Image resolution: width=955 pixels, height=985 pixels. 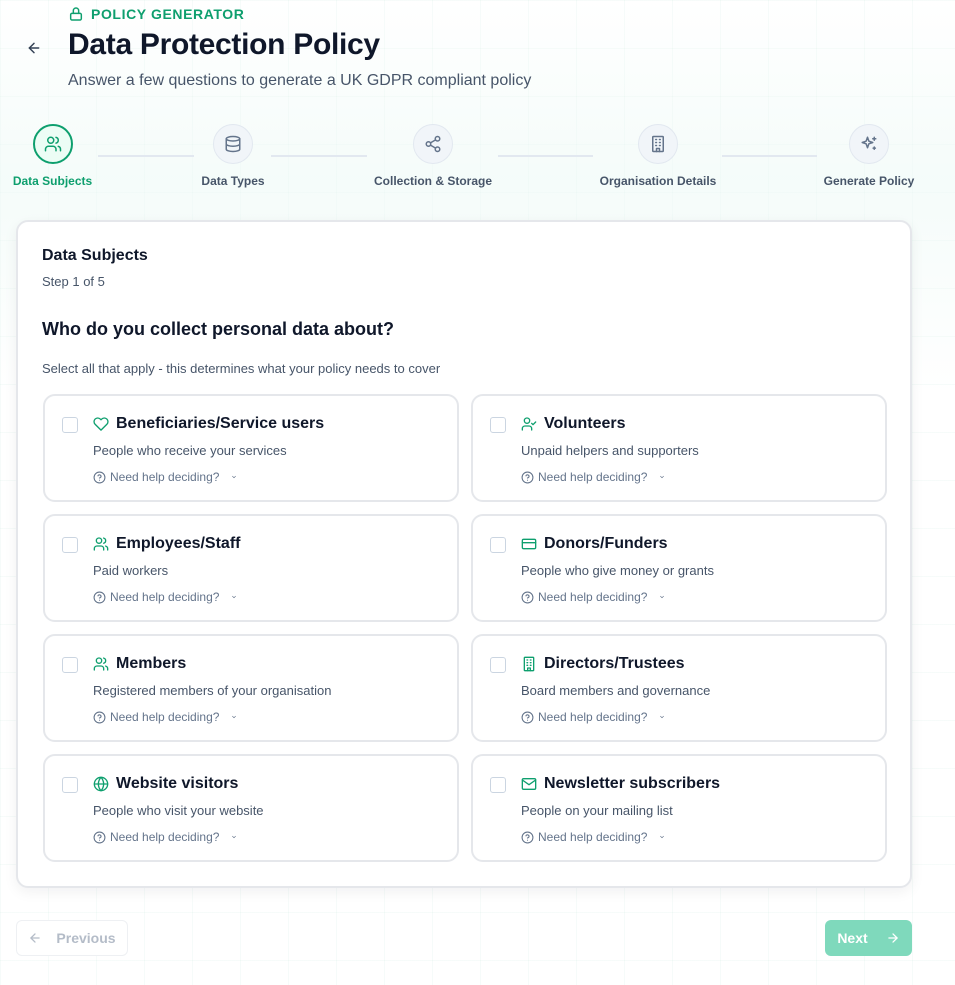 What do you see at coordinates (632, 783) in the screenshot?
I see `option-title: Newsletter subscribers` at bounding box center [632, 783].